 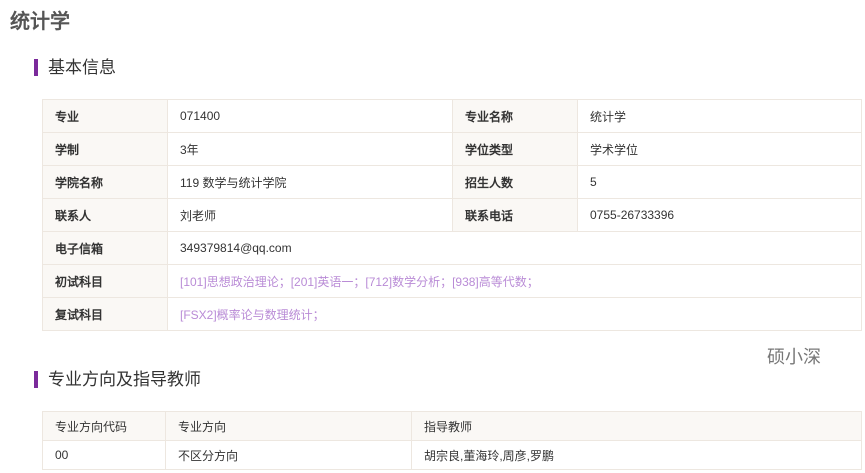 What do you see at coordinates (105, 281) in the screenshot?
I see `label: 初试科目` at bounding box center [105, 281].